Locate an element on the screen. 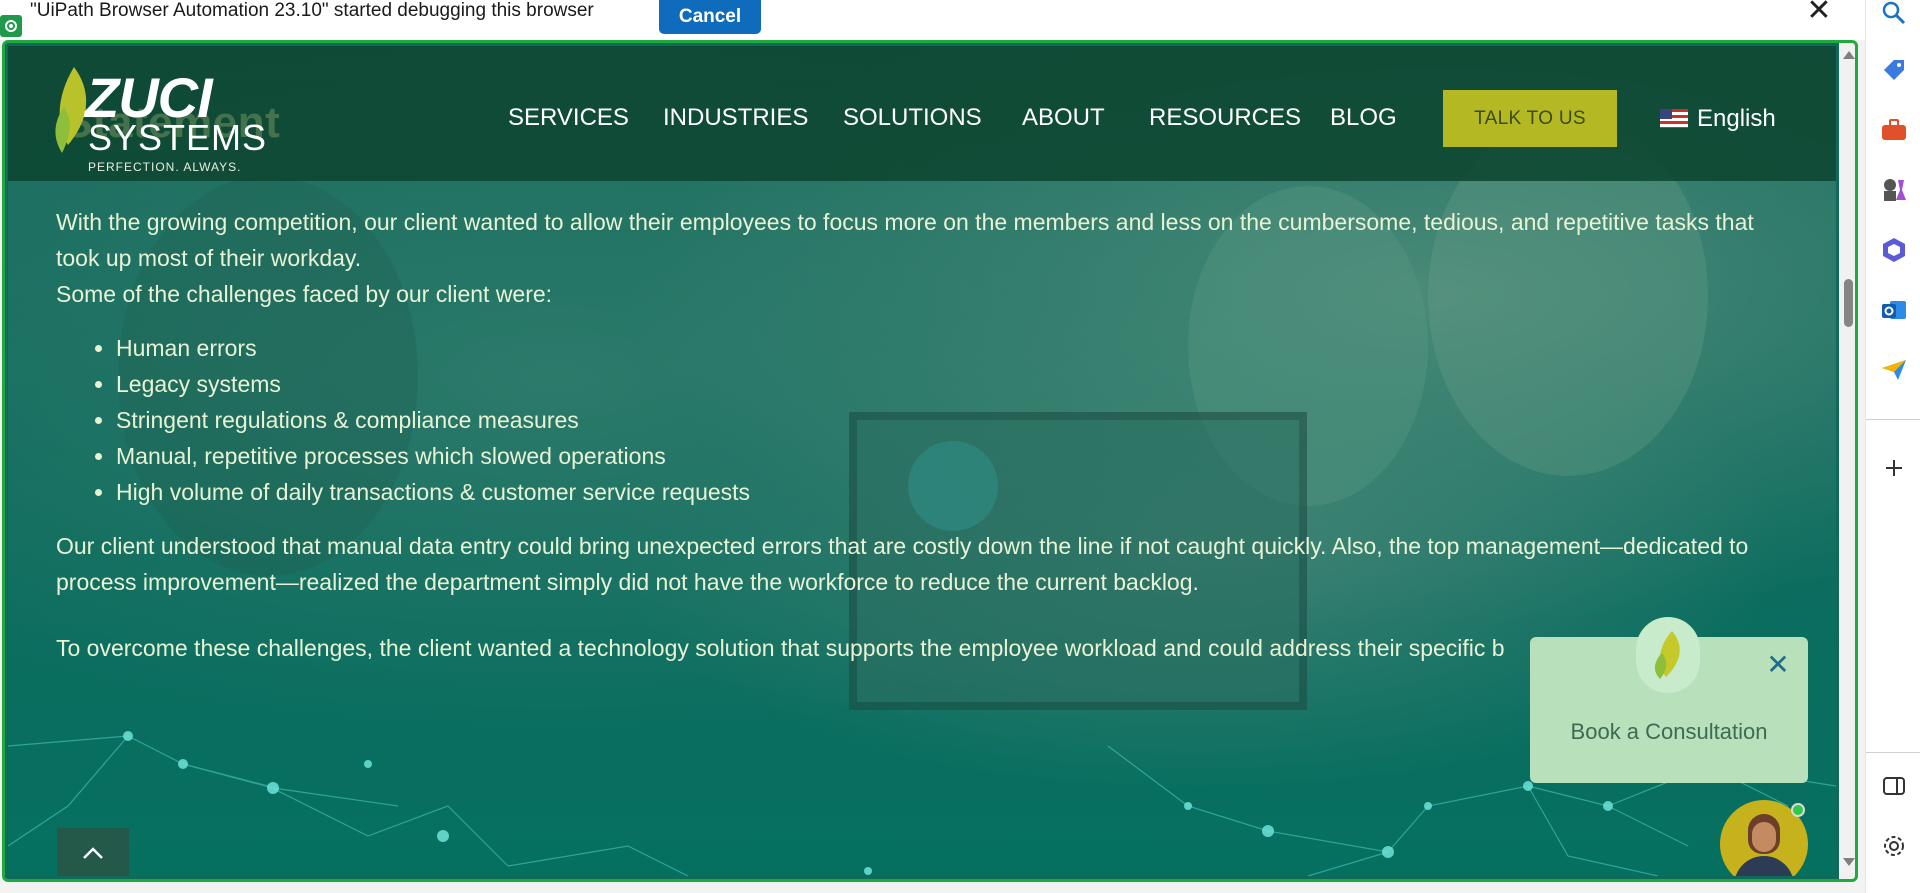  leaf-logo-icon is located at coordinates (1667, 655).